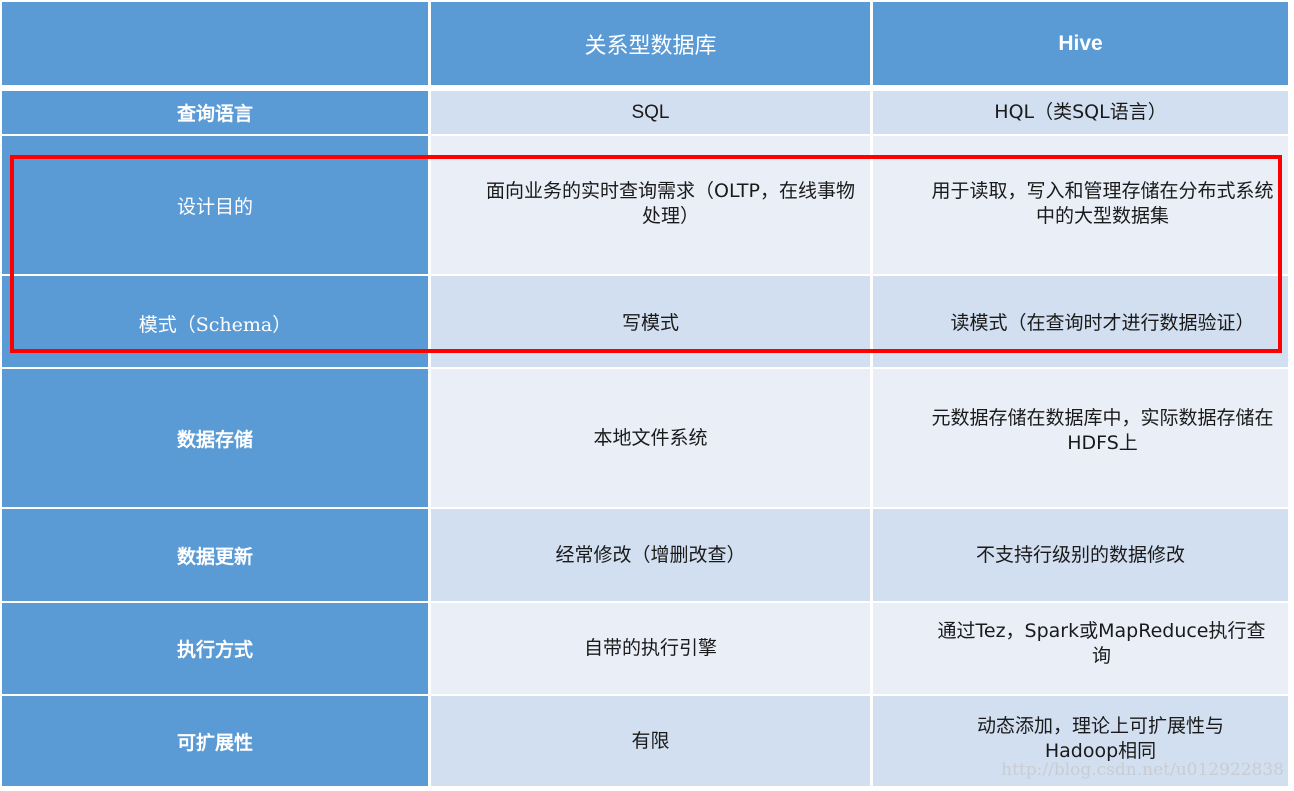  Describe the element at coordinates (215, 438) in the screenshot. I see `row-label-data-storage: 数据存储` at that location.